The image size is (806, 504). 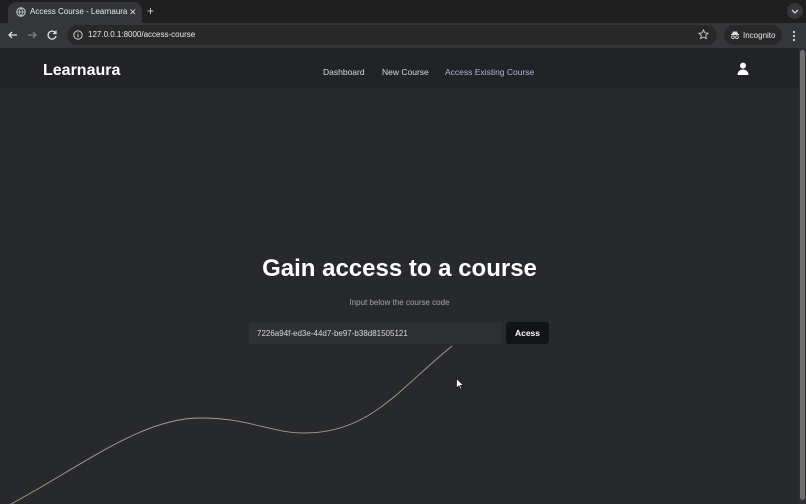 What do you see at coordinates (794, 36) in the screenshot?
I see `more-menu-icon` at bounding box center [794, 36].